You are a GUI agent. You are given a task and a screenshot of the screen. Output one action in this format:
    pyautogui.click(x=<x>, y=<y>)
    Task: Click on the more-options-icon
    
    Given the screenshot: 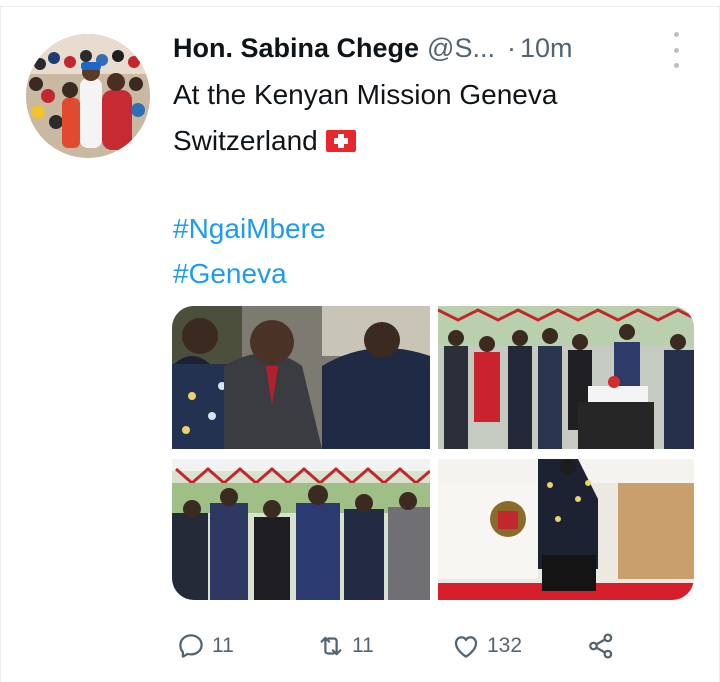 What is the action you would take?
    pyautogui.click(x=676, y=50)
    